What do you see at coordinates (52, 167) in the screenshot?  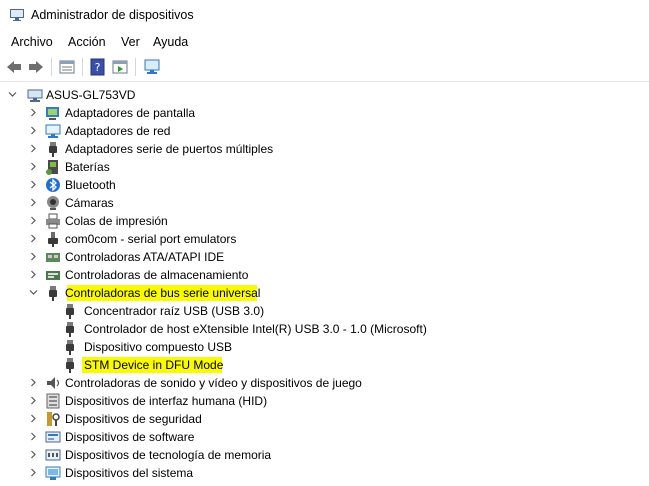 I see `battery-icon` at bounding box center [52, 167].